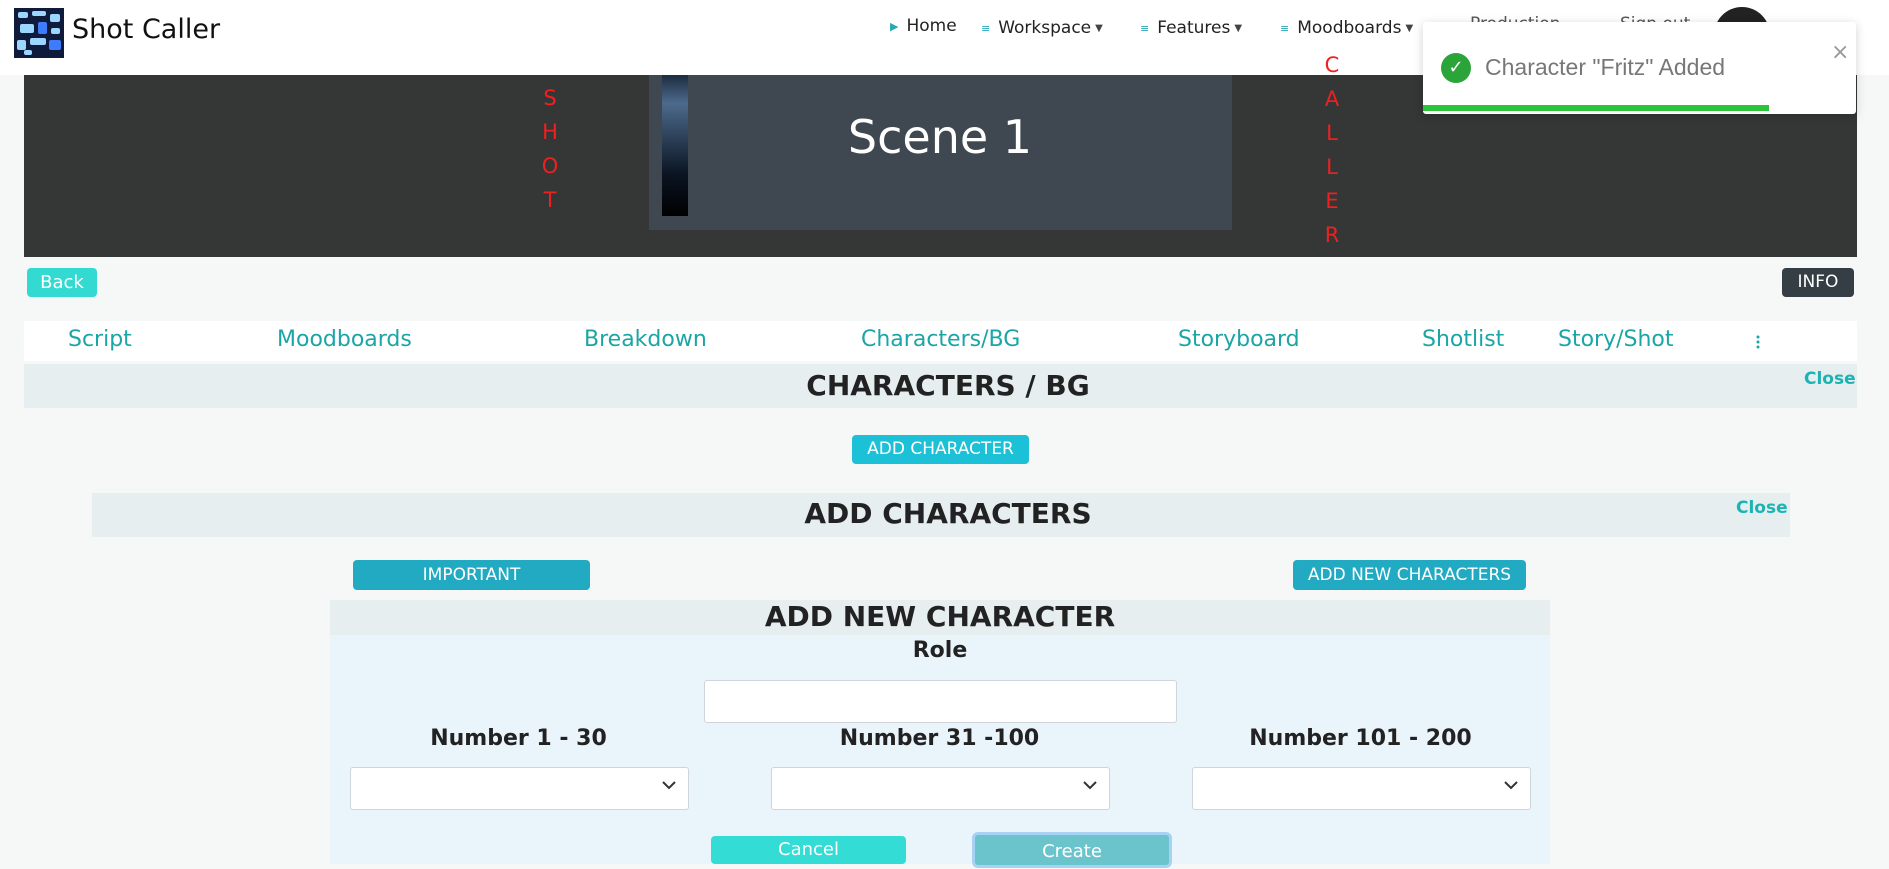 The image size is (1889, 869). I want to click on banner-left-word: S H O T, so click(550, 149).